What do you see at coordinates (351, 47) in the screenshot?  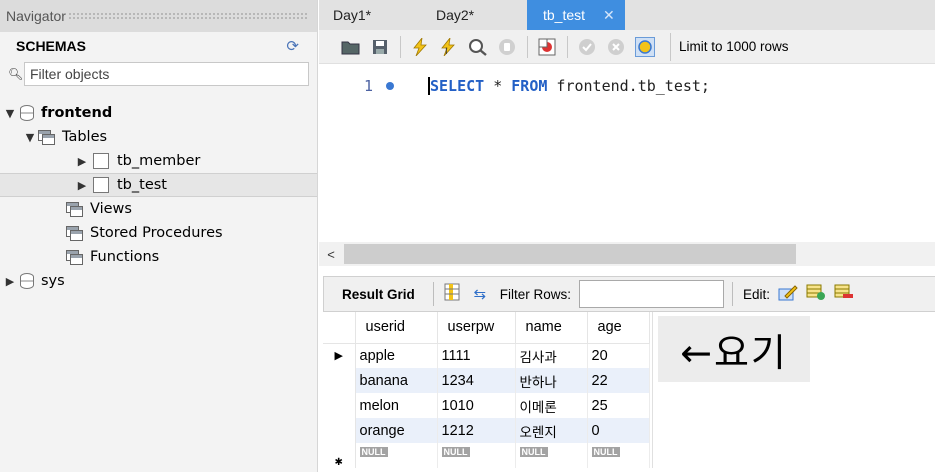 I see `open-file-icon` at bounding box center [351, 47].